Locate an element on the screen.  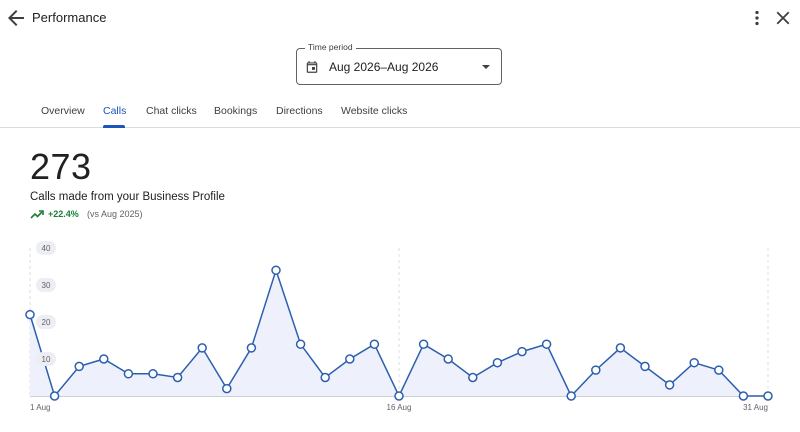
close-icon is located at coordinates (783, 18).